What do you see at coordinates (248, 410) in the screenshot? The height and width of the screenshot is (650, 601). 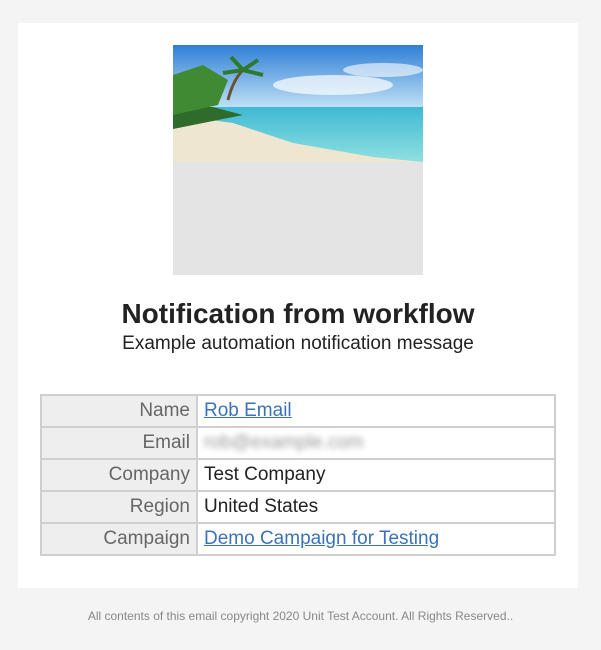 I see `name-link: Rob Email` at bounding box center [248, 410].